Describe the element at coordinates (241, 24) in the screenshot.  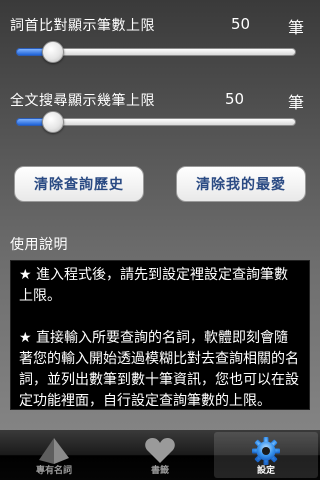
I see `exact-limit-value: 50` at that location.